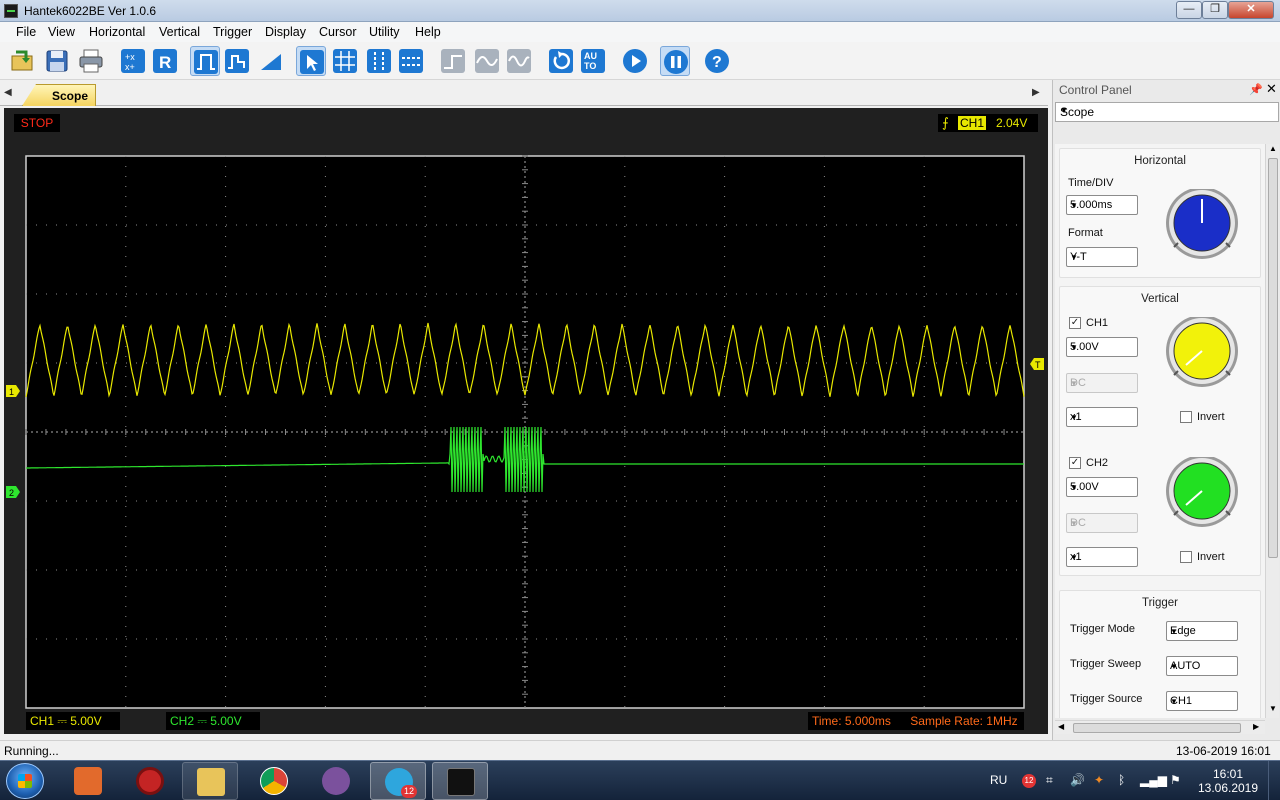 Image resolution: width=1280 pixels, height=800 pixels. Describe the element at coordinates (398, 781) in the screenshot. I see `telegram-taskbar-button: 12` at that location.